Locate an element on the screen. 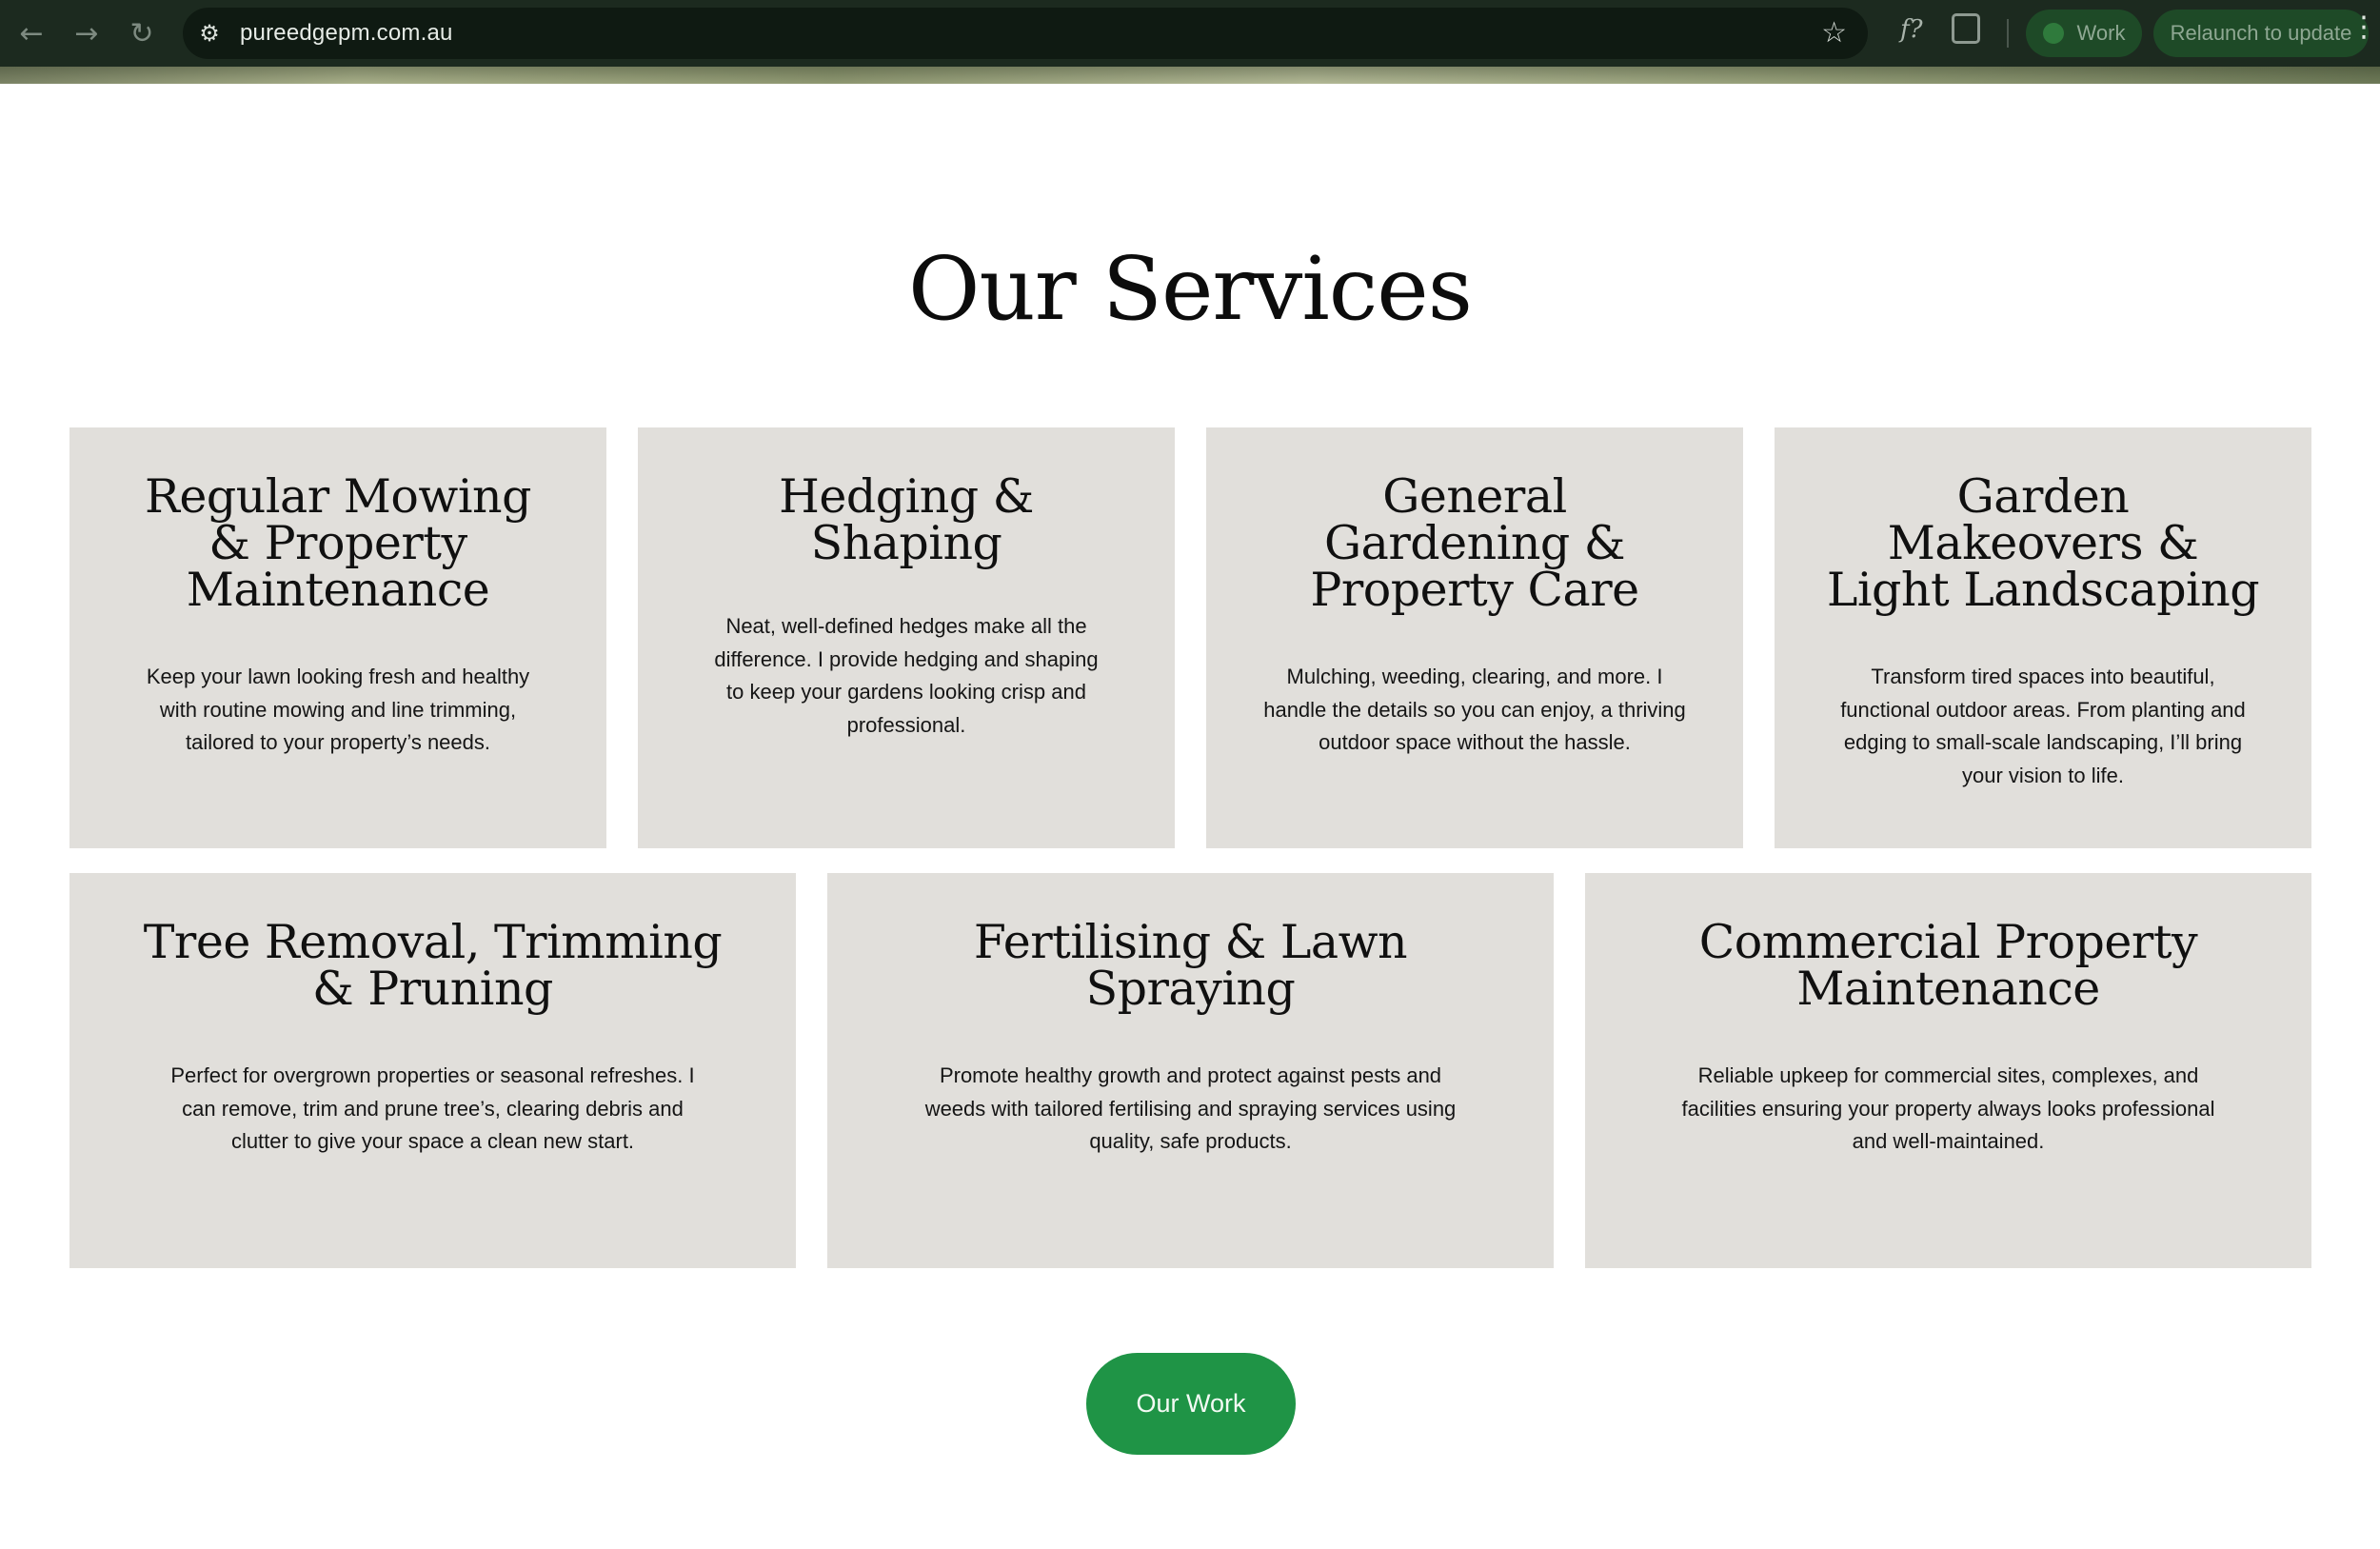 This screenshot has width=2380, height=1549. browser-menu-icon: ⋮ is located at coordinates (2364, 27).